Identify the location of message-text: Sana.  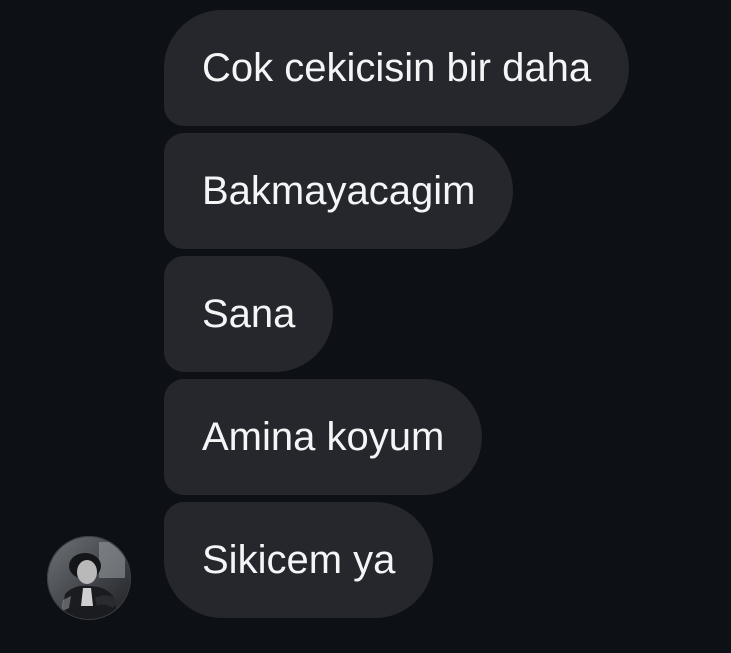
(249, 314).